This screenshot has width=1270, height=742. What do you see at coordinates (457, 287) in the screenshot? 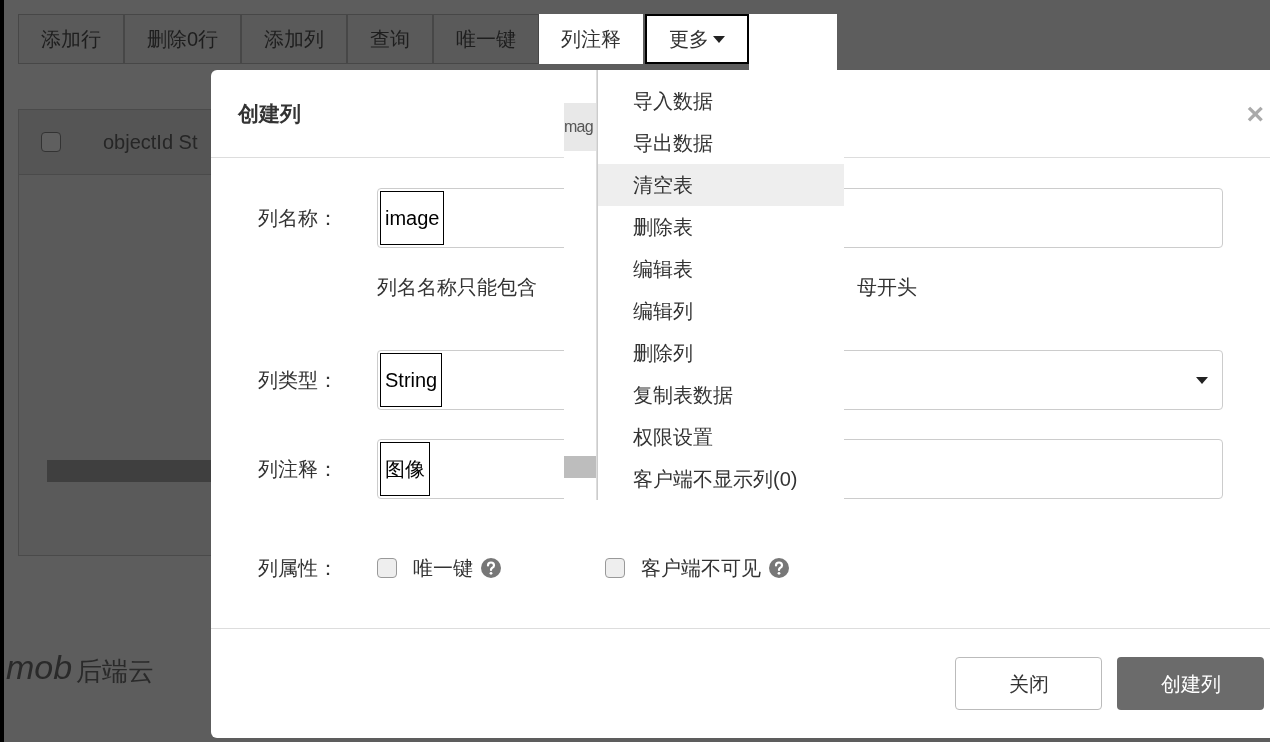
I see `hint-text: 列名名称只能包含` at bounding box center [457, 287].